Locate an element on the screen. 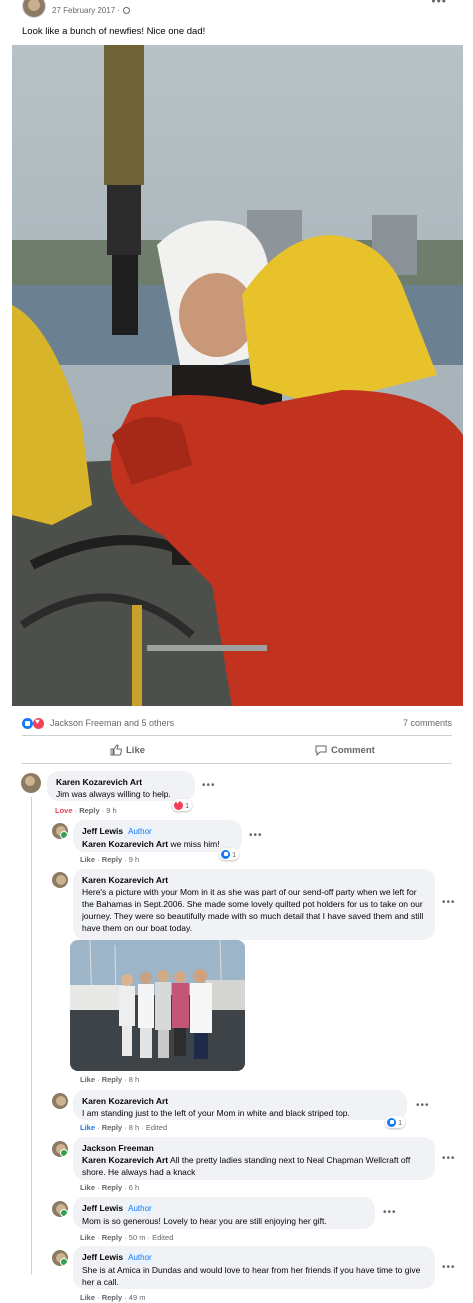  comment-bubble-icon is located at coordinates (321, 750).